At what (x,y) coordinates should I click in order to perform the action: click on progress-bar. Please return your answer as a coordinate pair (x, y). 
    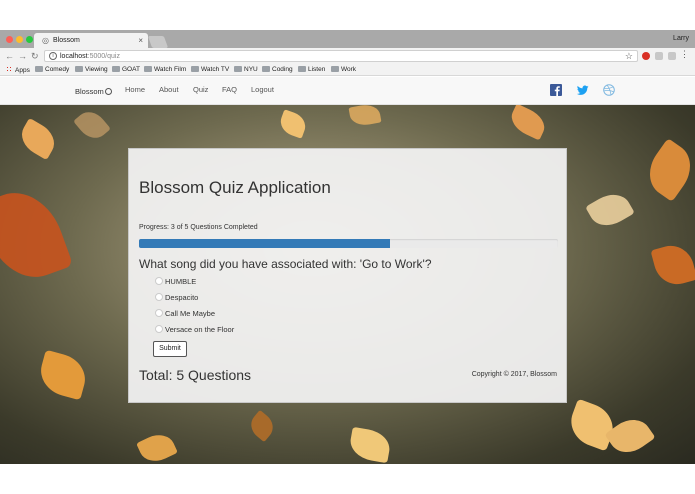
    Looking at the image, I should click on (348, 243).